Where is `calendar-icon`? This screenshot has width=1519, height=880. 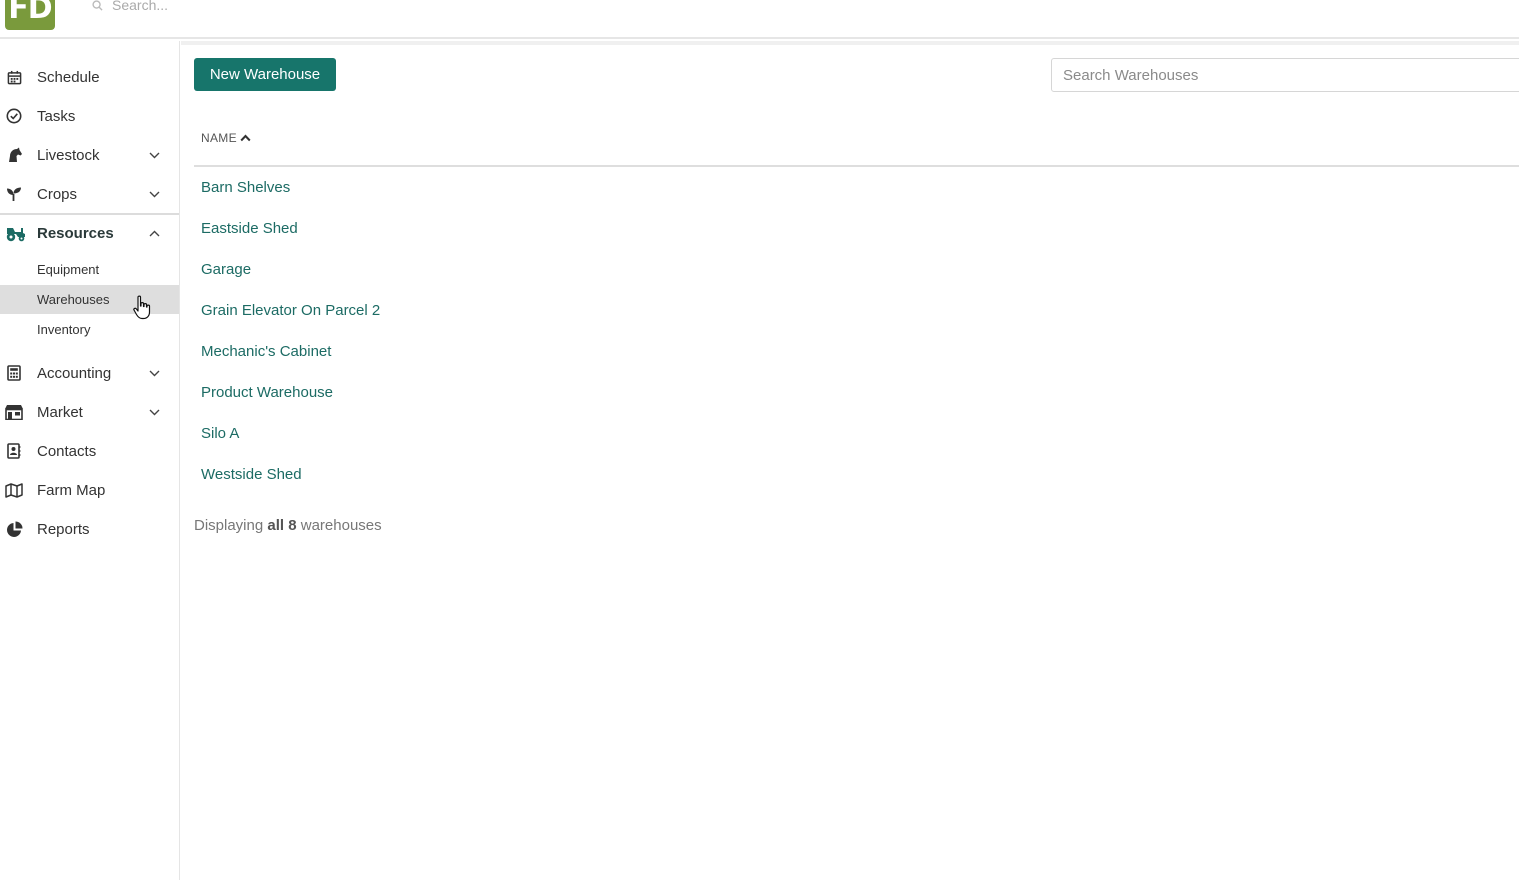
calendar-icon is located at coordinates (14, 77).